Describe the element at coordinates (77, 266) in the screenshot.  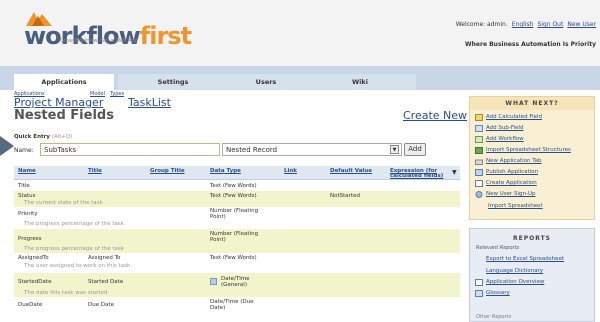
I see `cell-description: The user assigned to work on this task` at that location.